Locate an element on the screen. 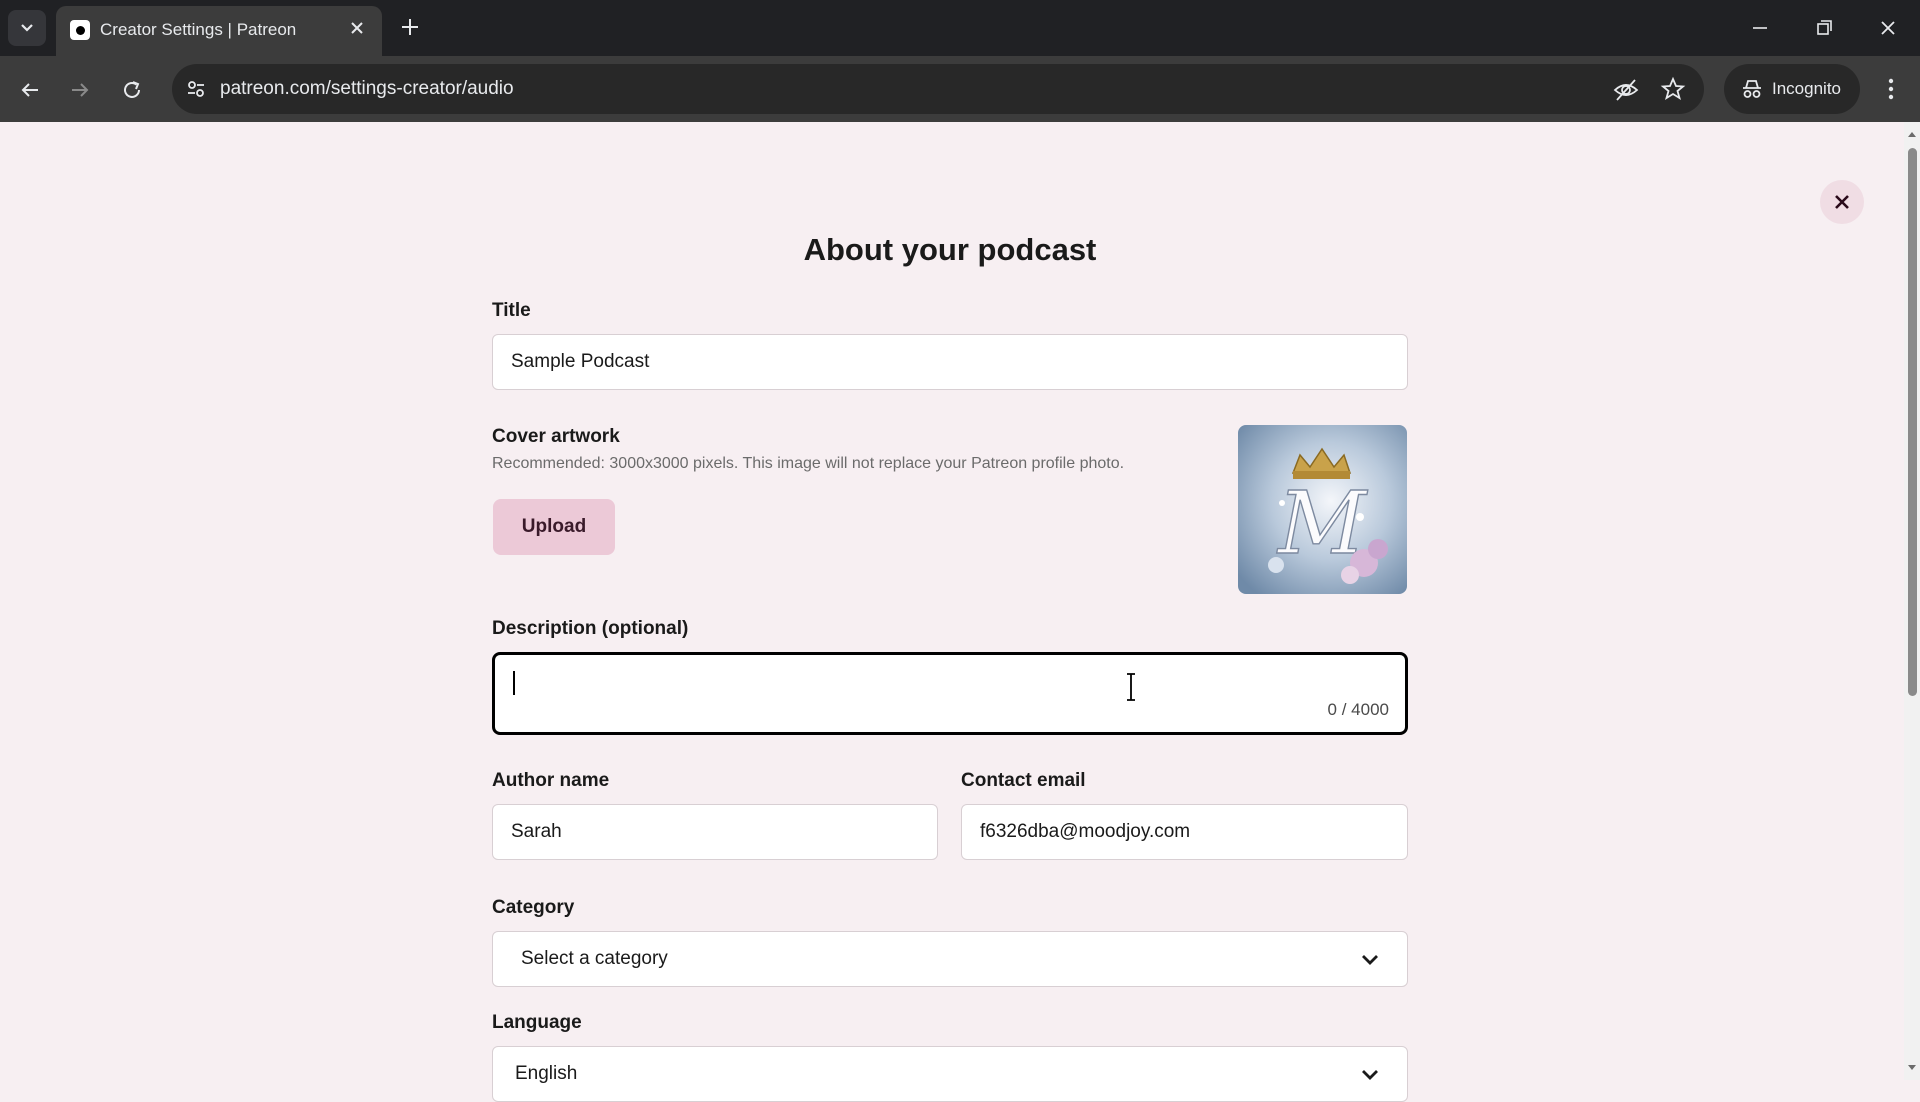 Image resolution: width=1920 pixels, height=1102 pixels. incognito-icon is located at coordinates (1752, 89).